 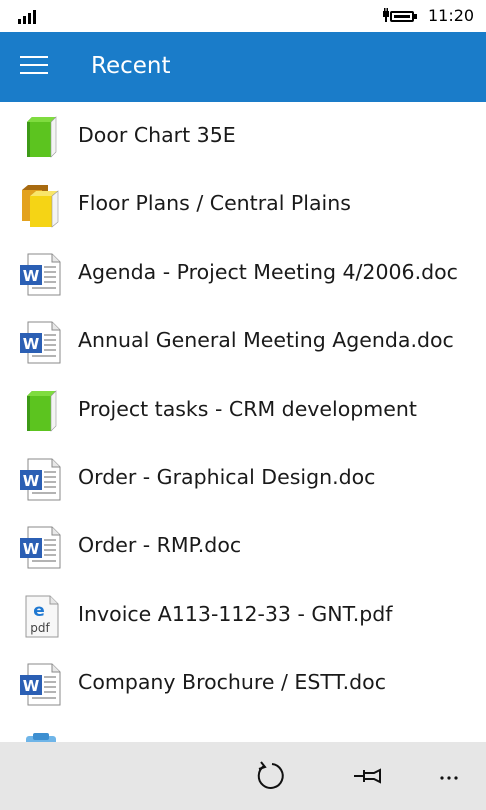 I want to click on hamburger-menu-icon, so click(x=34, y=67).